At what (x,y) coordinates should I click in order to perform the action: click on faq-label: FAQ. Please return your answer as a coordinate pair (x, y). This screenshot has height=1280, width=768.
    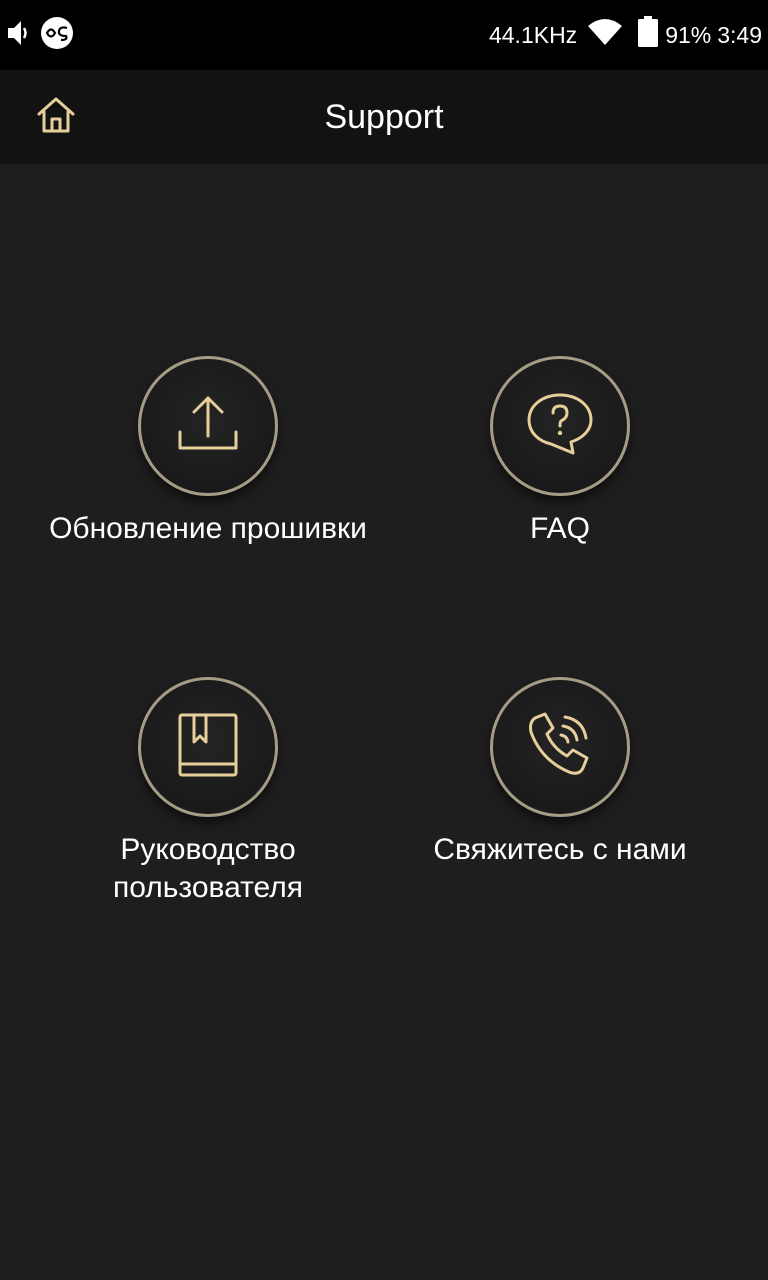
    Looking at the image, I should click on (559, 528).